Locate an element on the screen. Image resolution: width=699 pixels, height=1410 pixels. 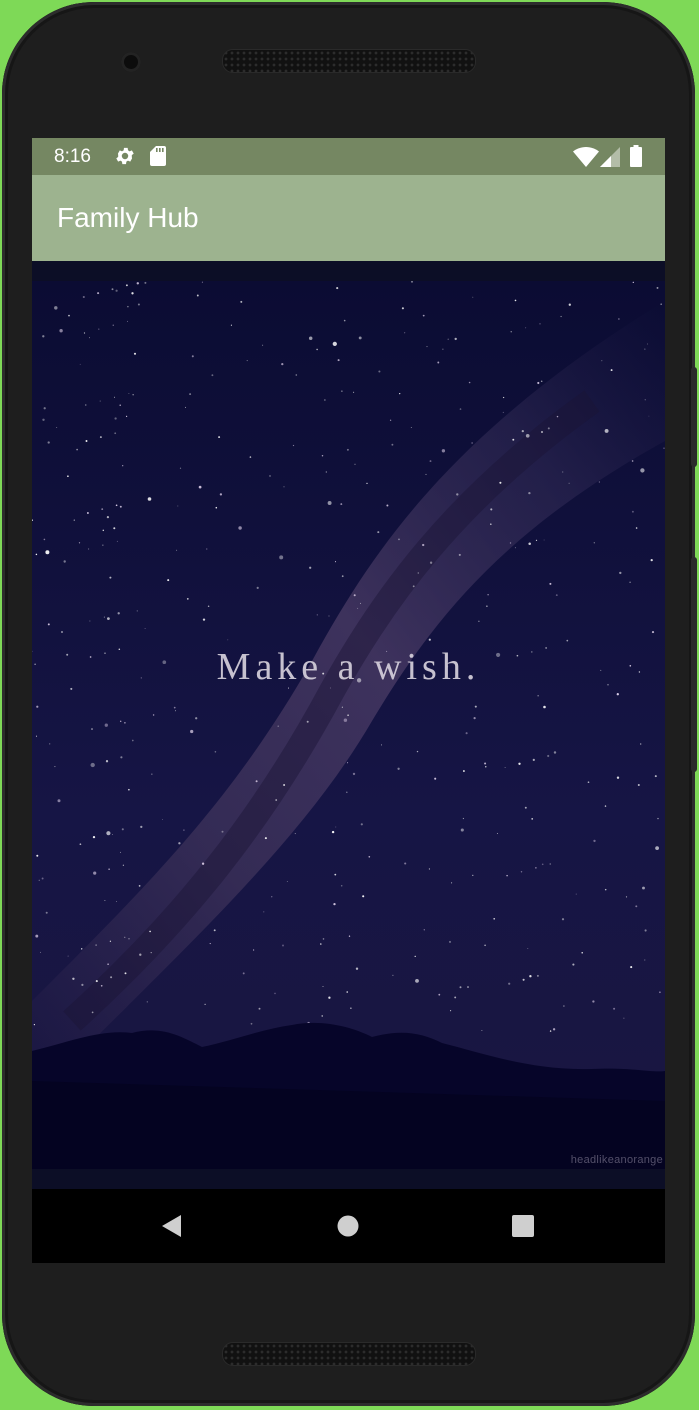
home-icon is located at coordinates (348, 1226).